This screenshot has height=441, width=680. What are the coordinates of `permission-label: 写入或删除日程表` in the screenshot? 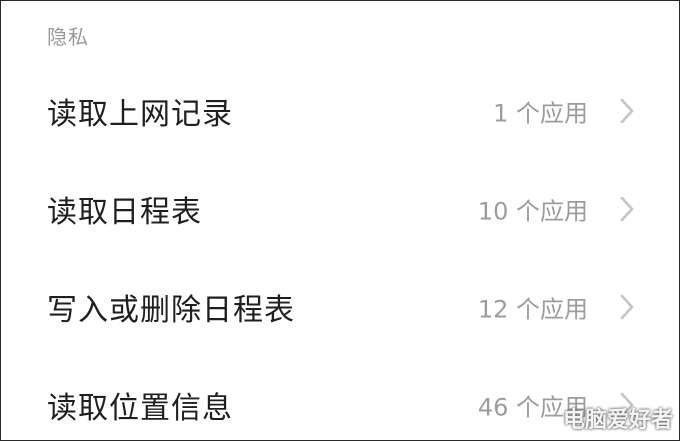 It's located at (171, 310).